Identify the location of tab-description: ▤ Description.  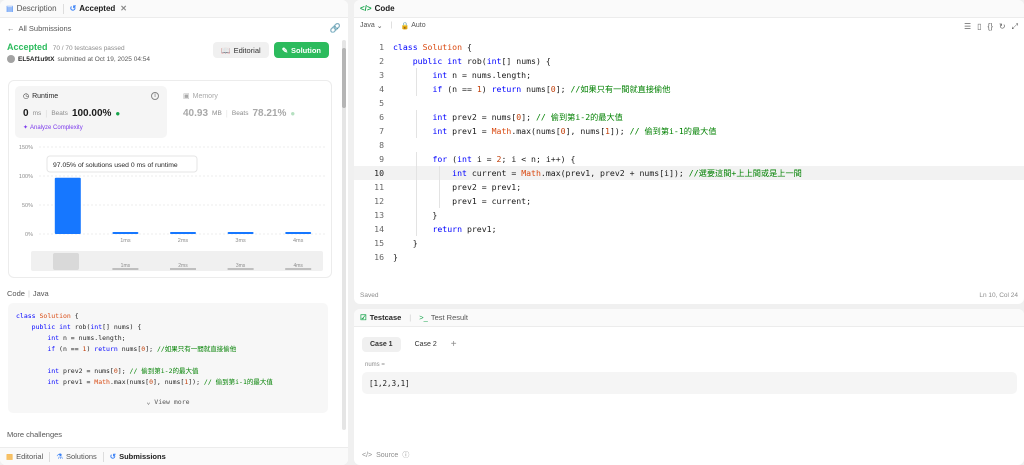
(31, 9).